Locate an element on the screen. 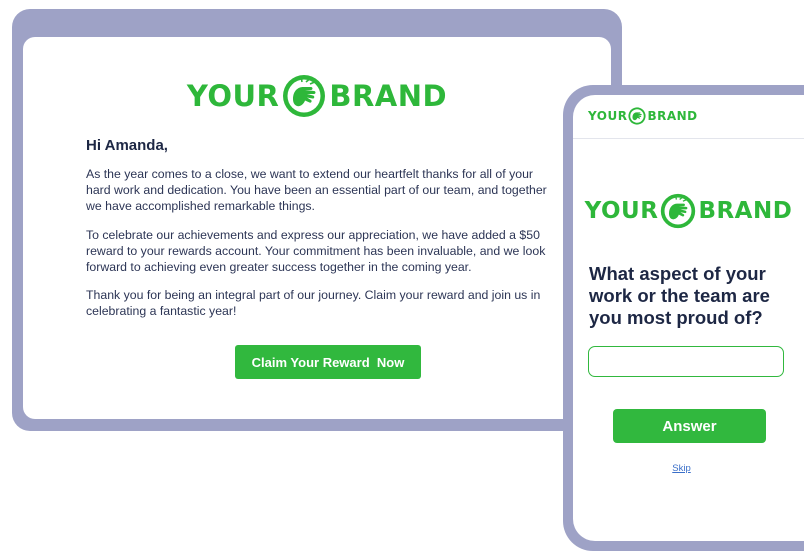  header-brand-logo: YOUR BRAND is located at coordinates (643, 116).